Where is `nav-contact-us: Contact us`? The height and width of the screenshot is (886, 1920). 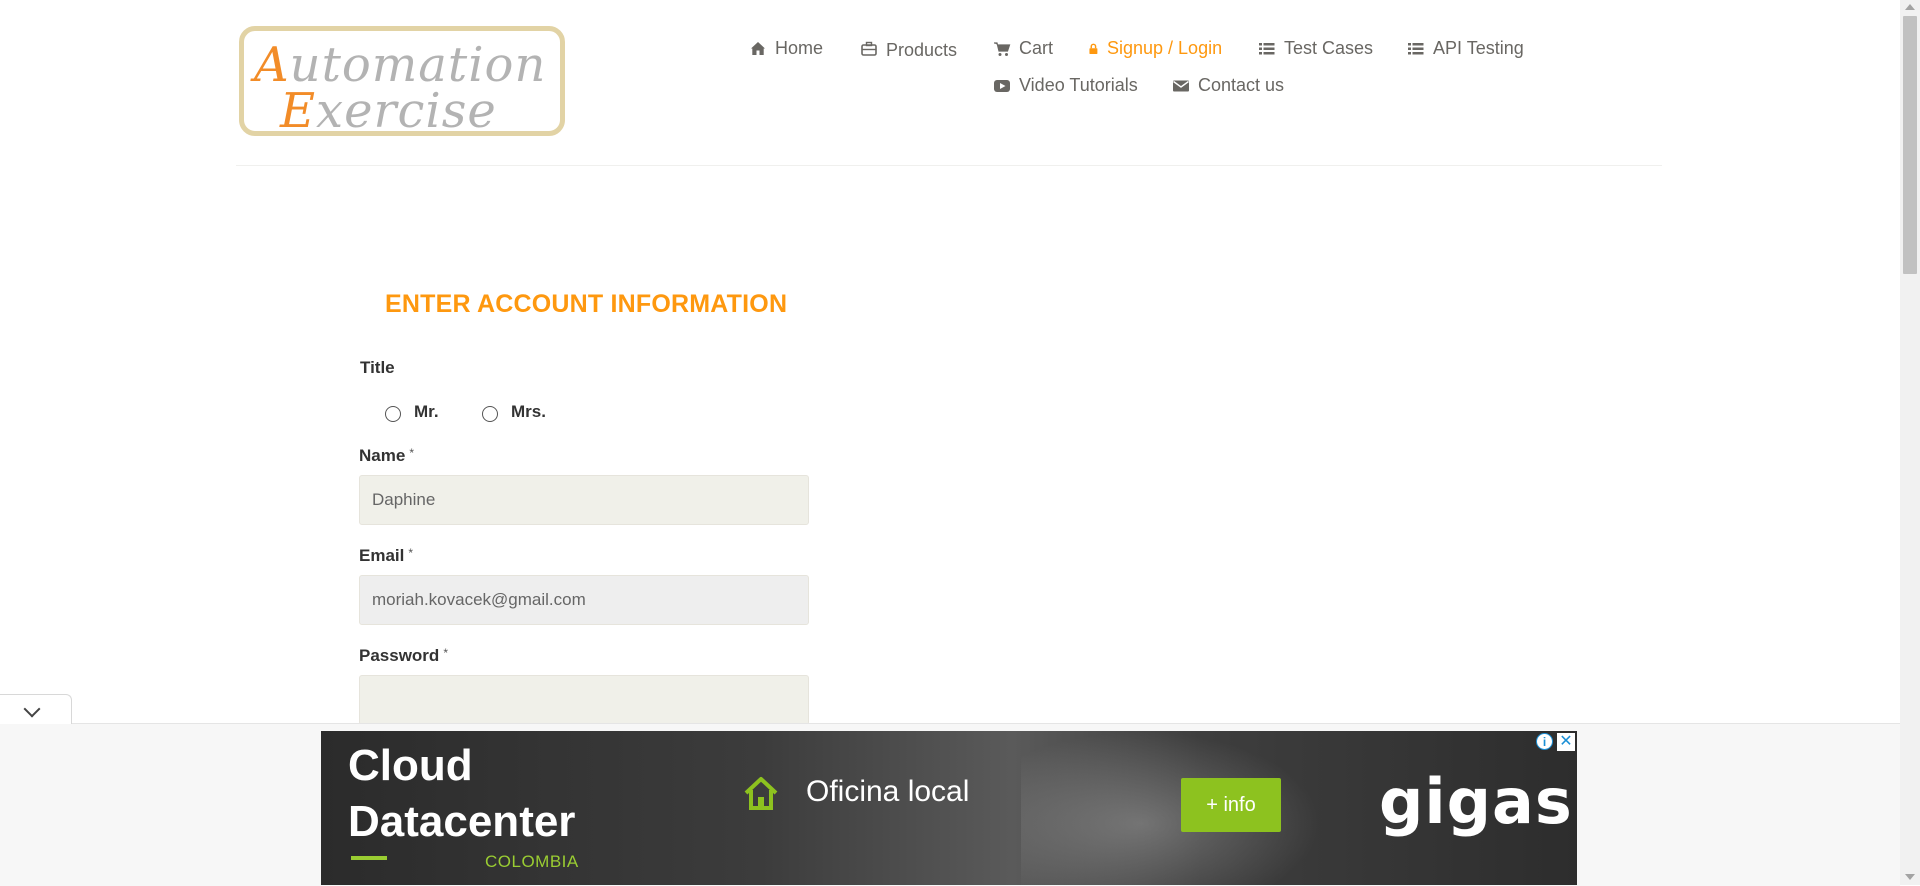
nav-contact-us: Contact us is located at coordinates (1228, 85).